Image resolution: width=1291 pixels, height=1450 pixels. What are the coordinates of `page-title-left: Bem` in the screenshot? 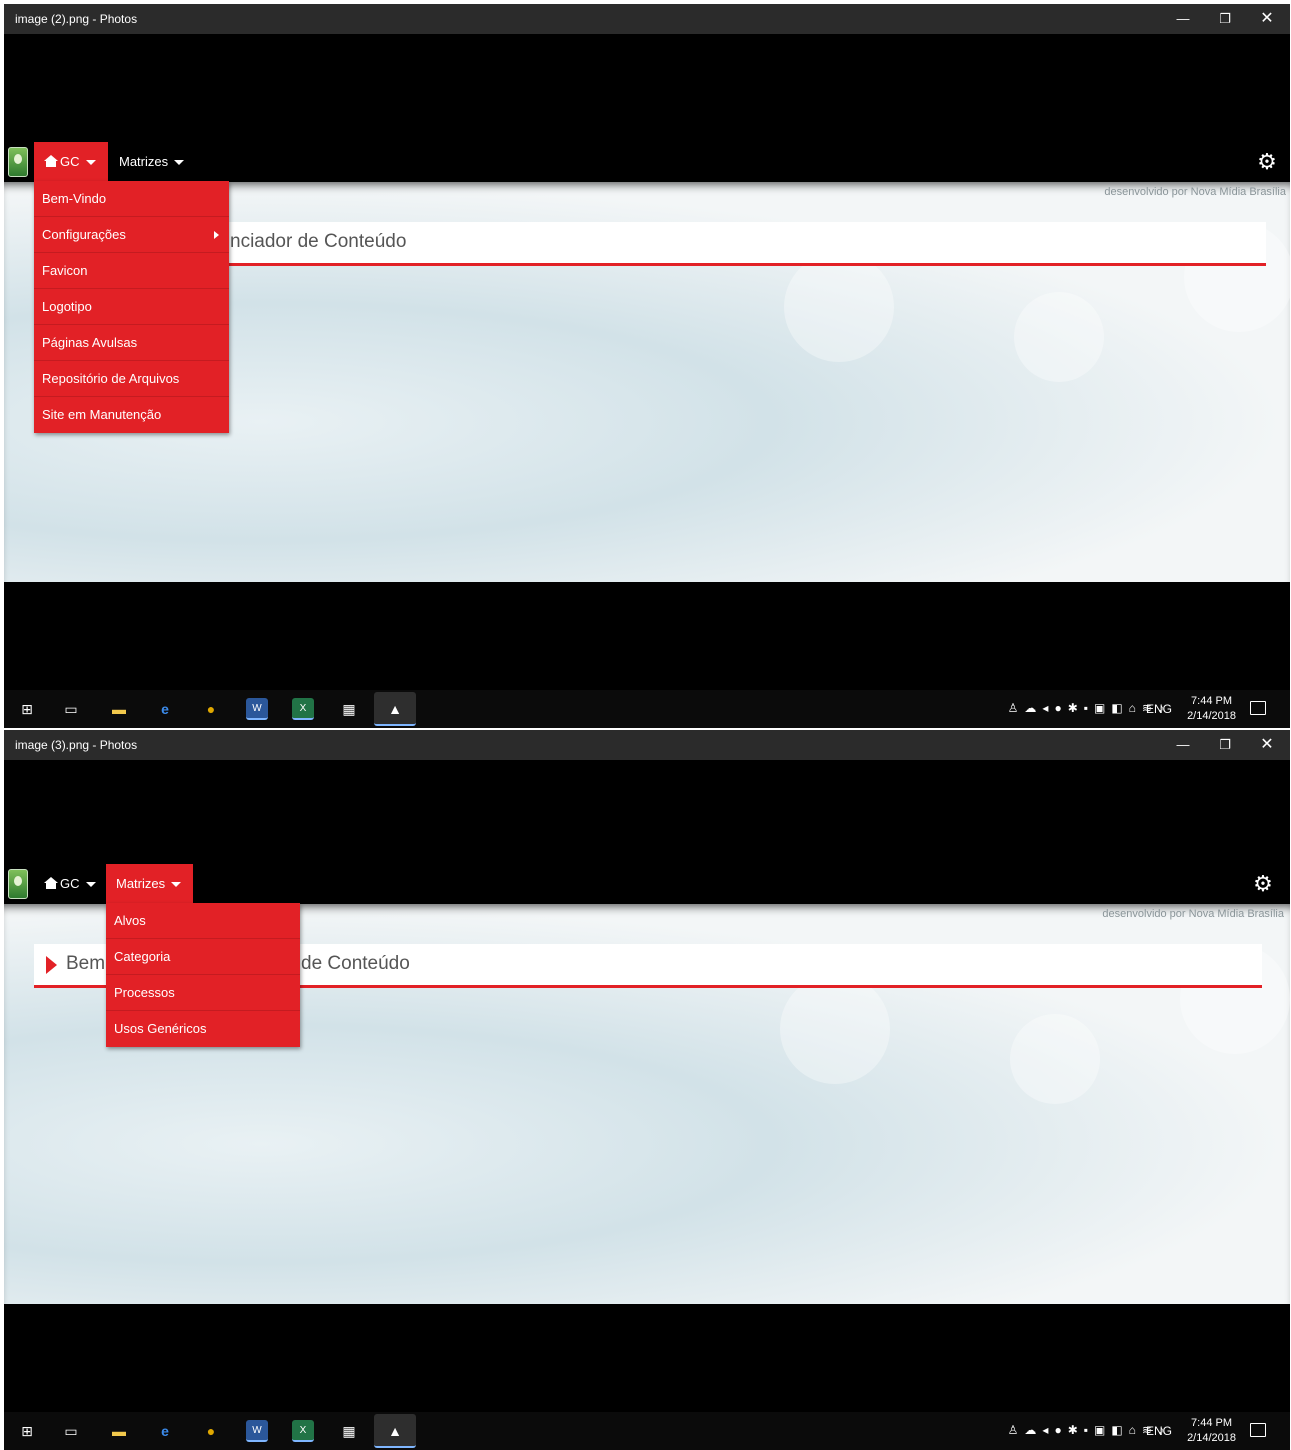 It's located at (86, 963).